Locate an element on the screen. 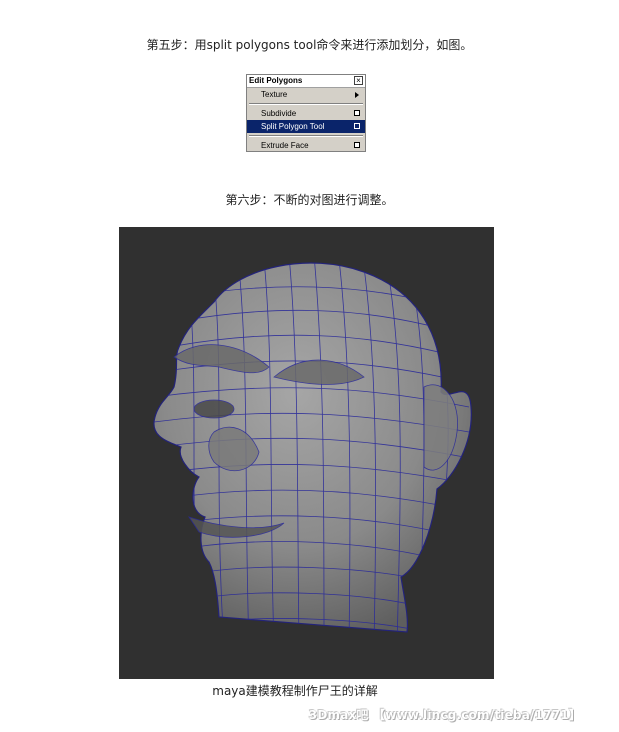  menu-title: Edit Polygons is located at coordinates (276, 80).